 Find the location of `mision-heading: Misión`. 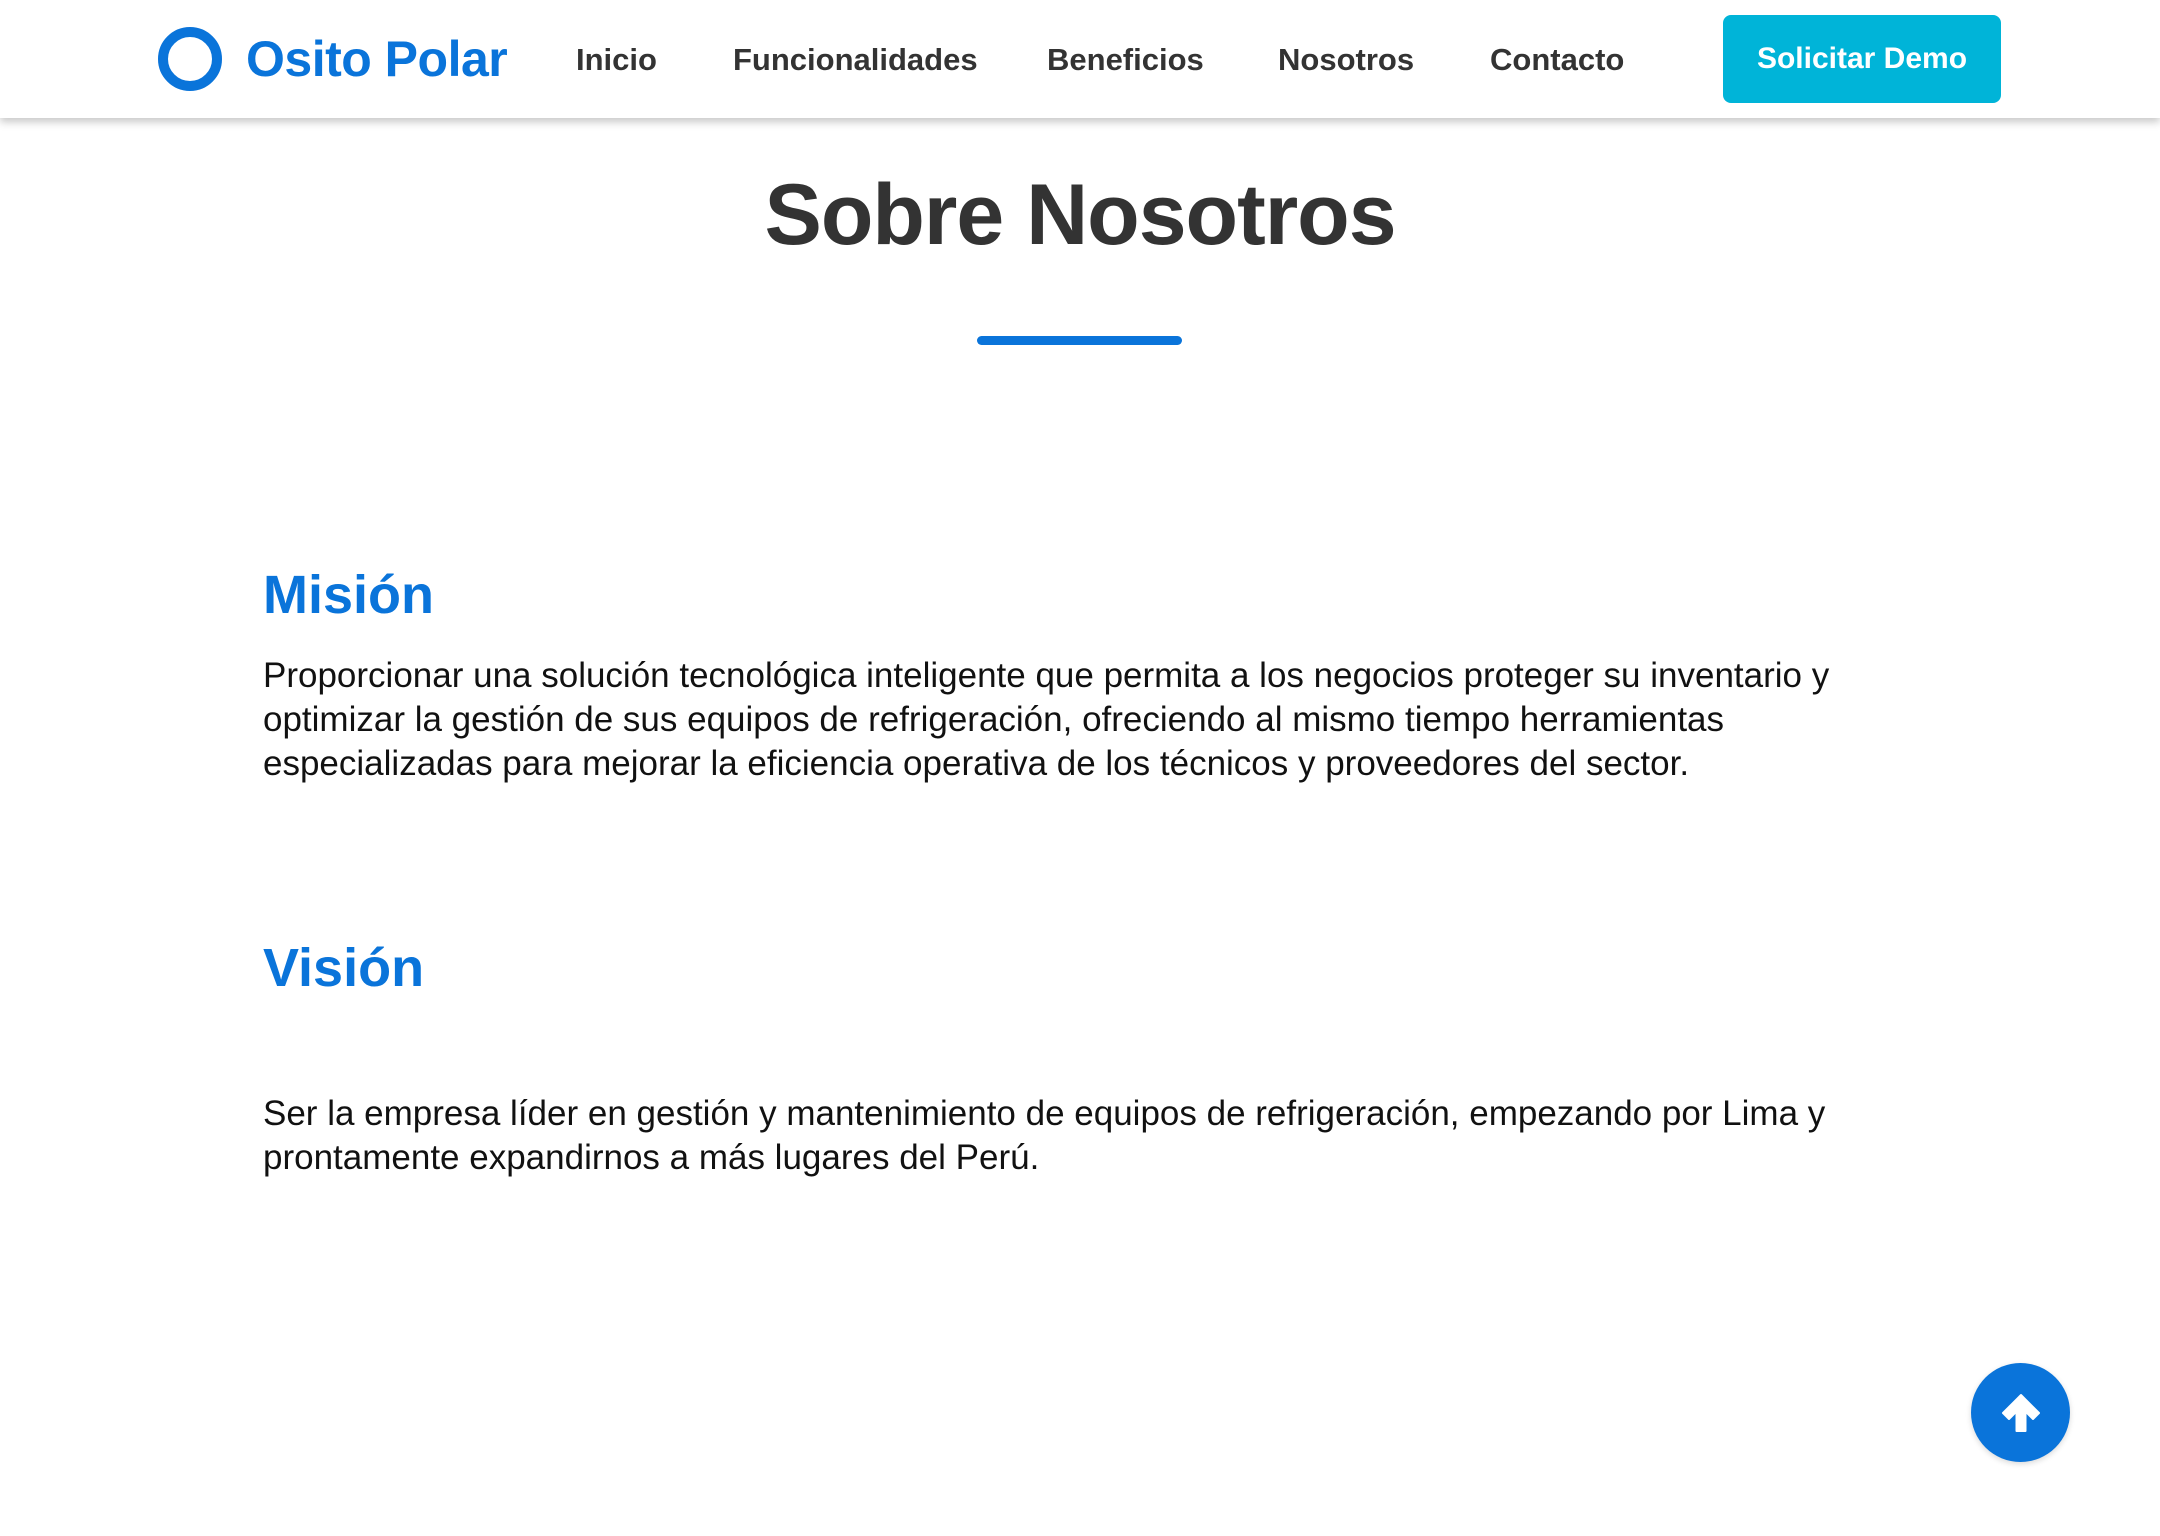

mision-heading: Misión is located at coordinates (348, 595).